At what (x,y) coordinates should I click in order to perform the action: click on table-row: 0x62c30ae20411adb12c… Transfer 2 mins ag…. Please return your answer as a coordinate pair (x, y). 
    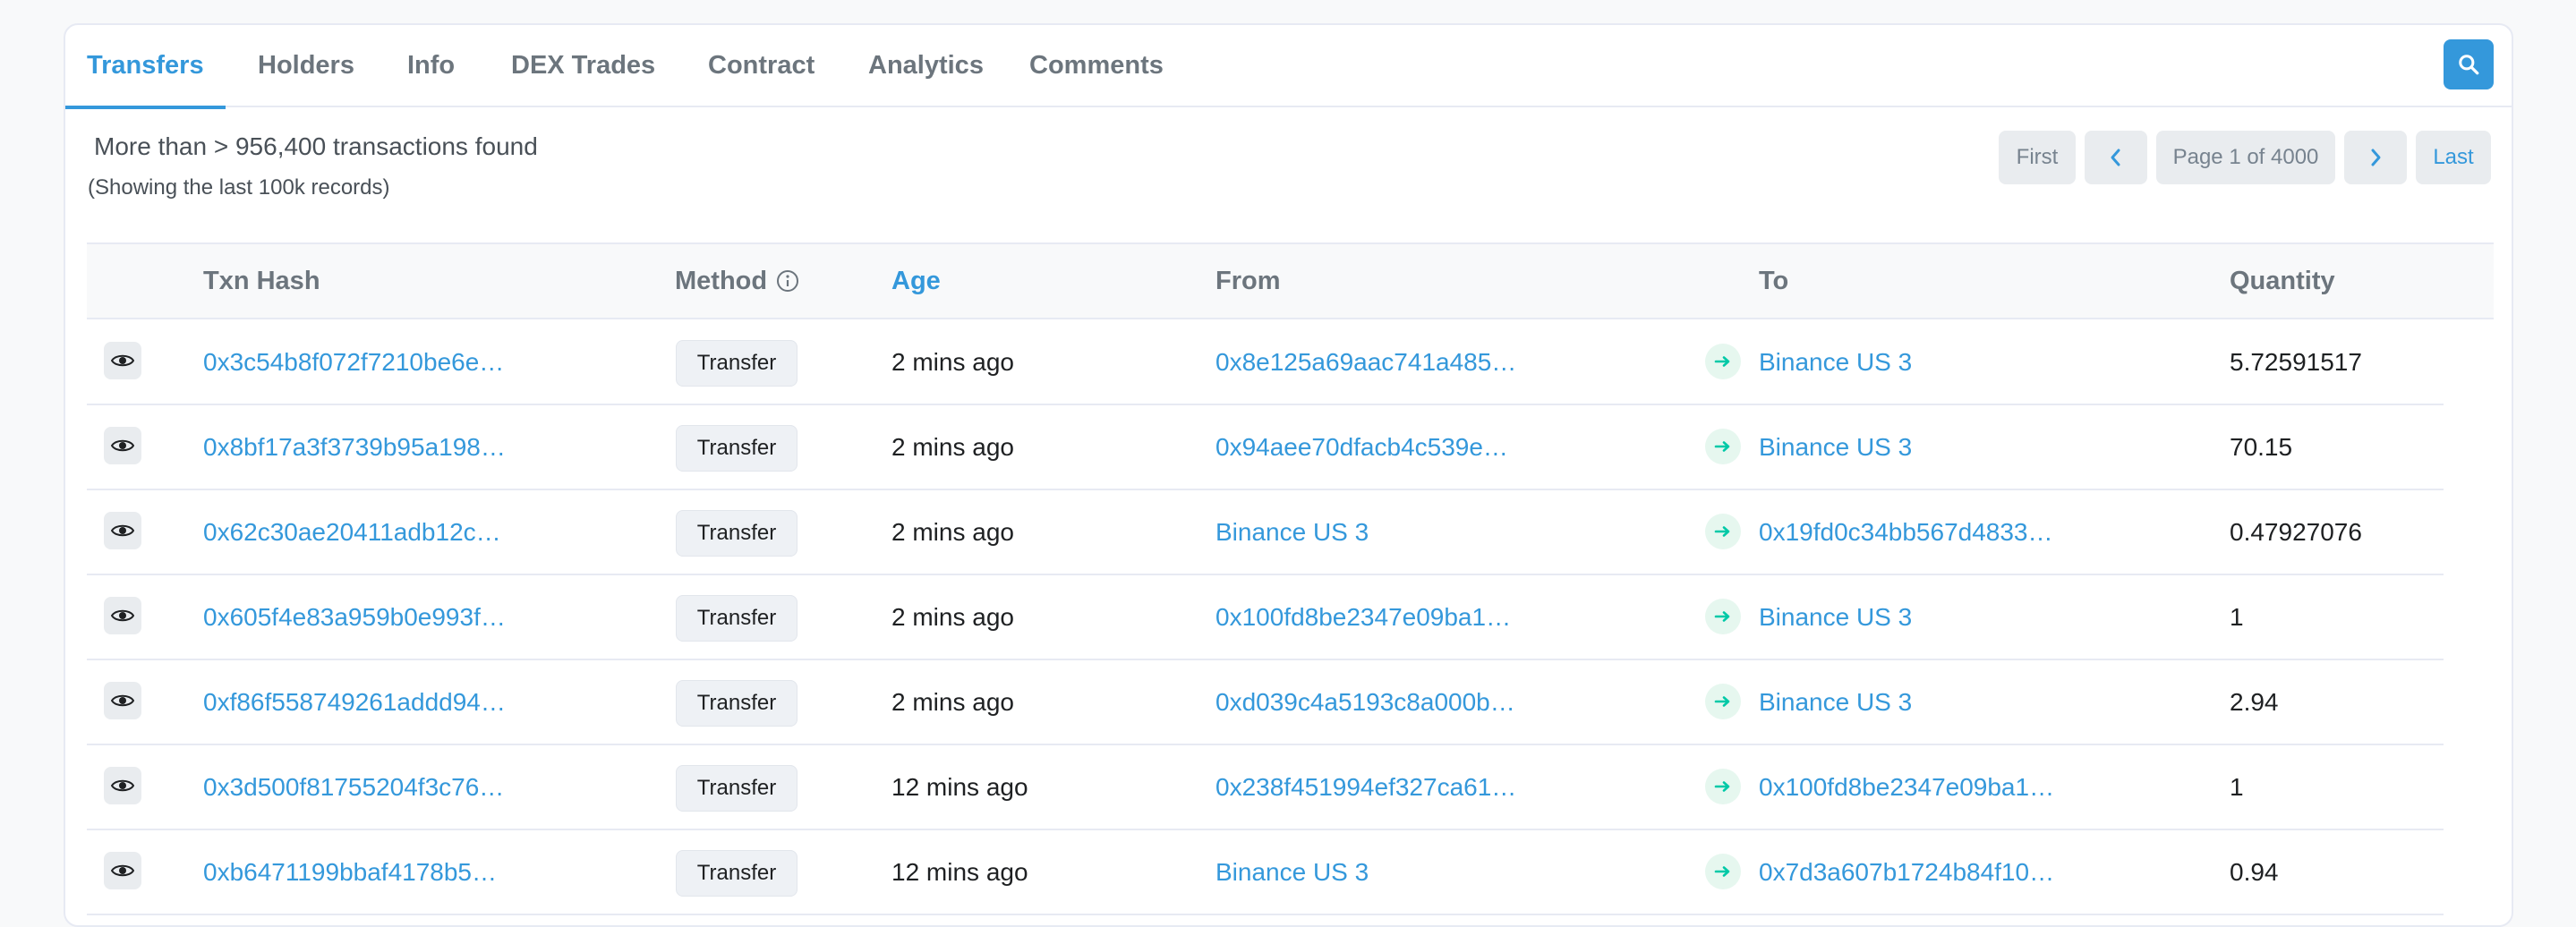
    Looking at the image, I should click on (1265, 532).